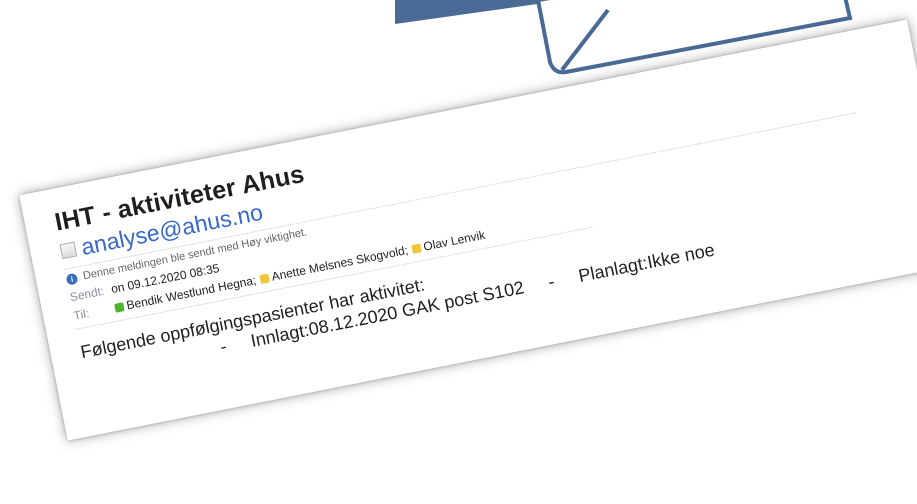 This screenshot has height=504, width=917. What do you see at coordinates (87, 294) in the screenshot?
I see `sent-label: Sendt:` at bounding box center [87, 294].